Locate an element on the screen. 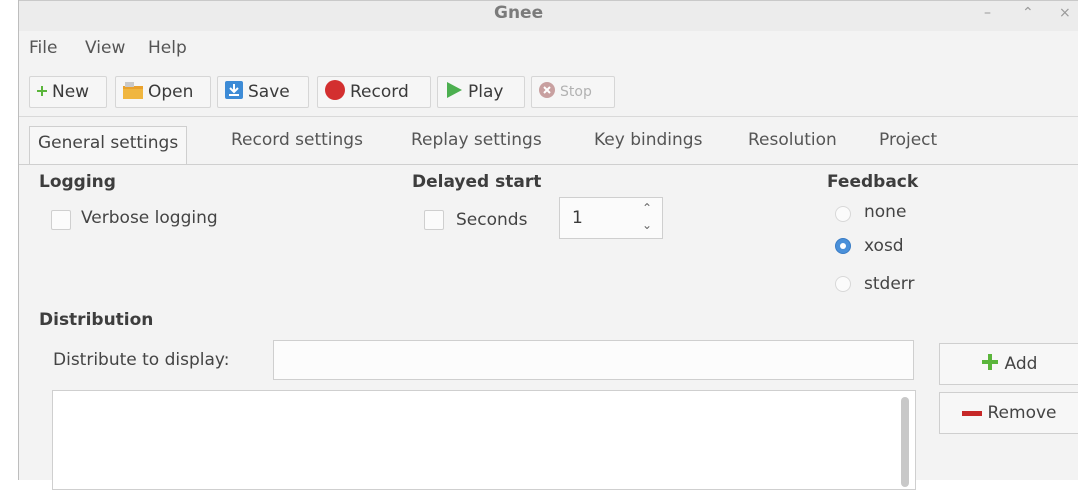 This screenshot has height=490, width=1078. add-button: Add is located at coordinates (1008, 364).